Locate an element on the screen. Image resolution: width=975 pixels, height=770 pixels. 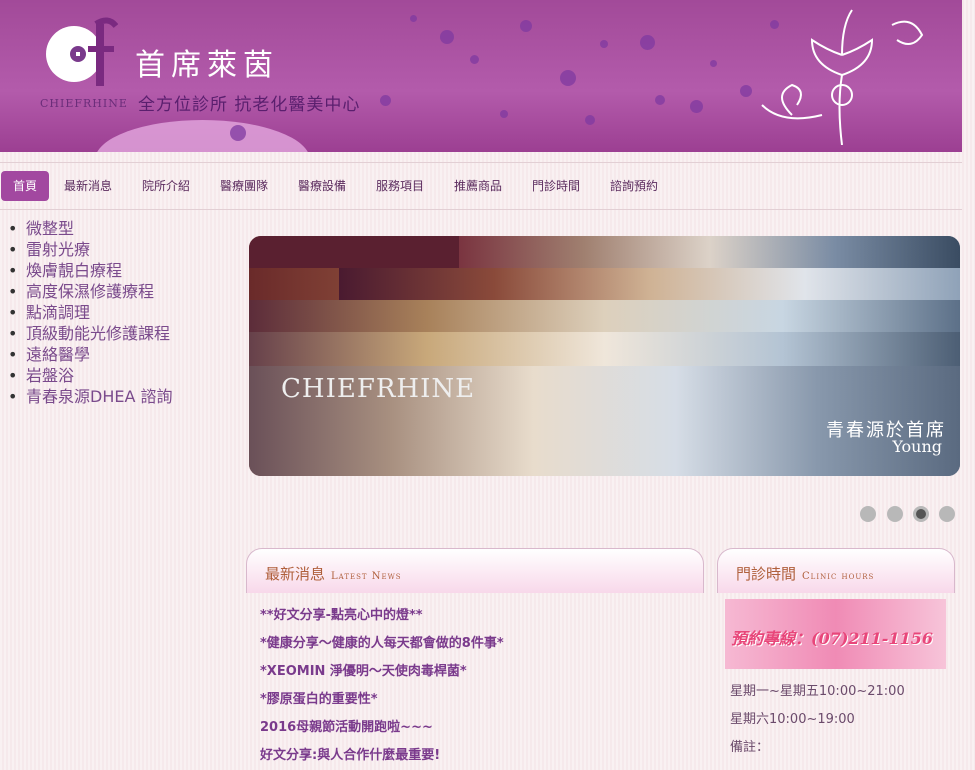
nav-item-news: 最新消息 is located at coordinates (88, 186).